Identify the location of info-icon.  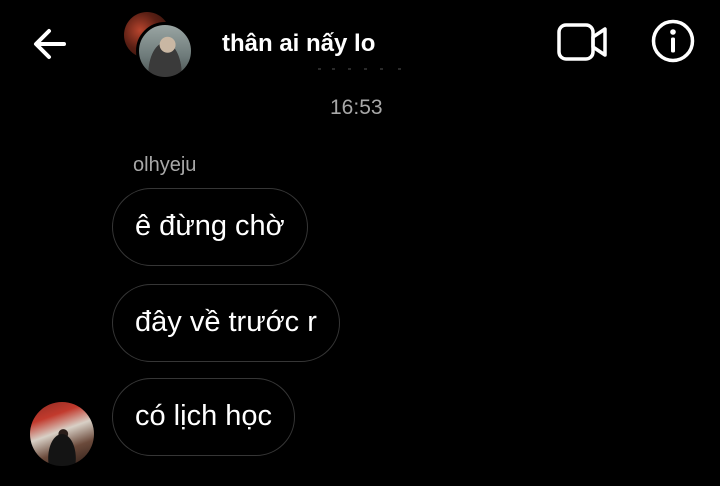
(673, 41).